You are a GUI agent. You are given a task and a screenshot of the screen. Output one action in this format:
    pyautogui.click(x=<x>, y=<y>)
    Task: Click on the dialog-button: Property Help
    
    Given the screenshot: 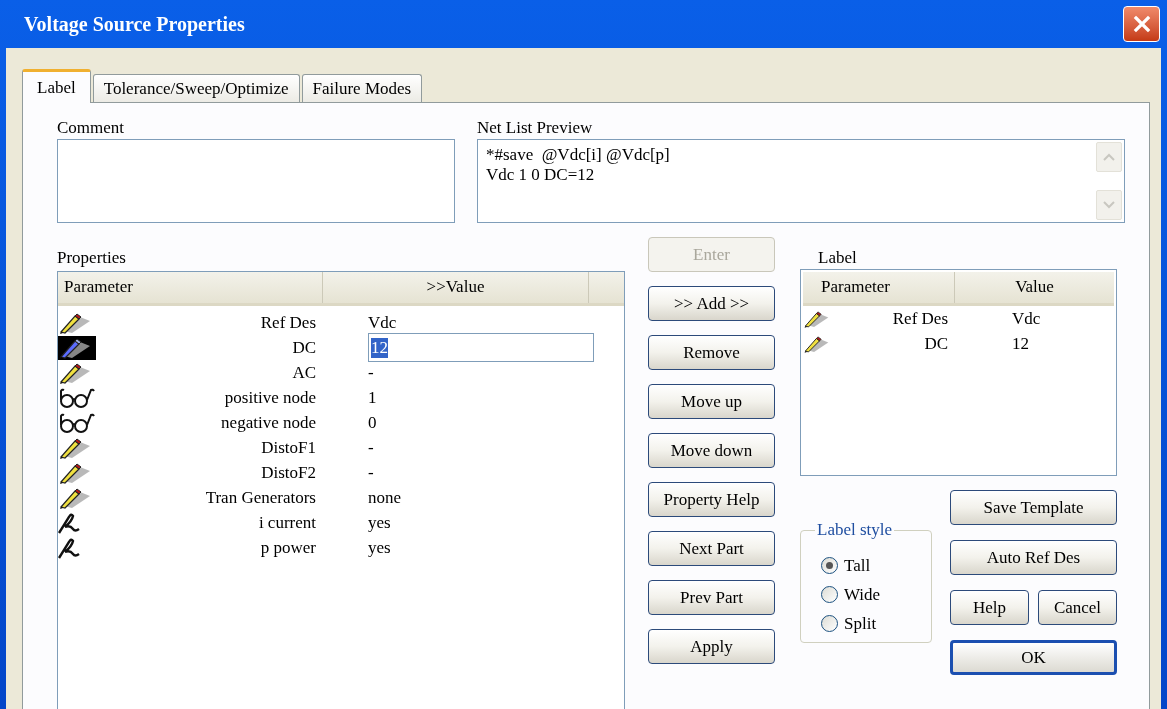 What is the action you would take?
    pyautogui.click(x=711, y=499)
    